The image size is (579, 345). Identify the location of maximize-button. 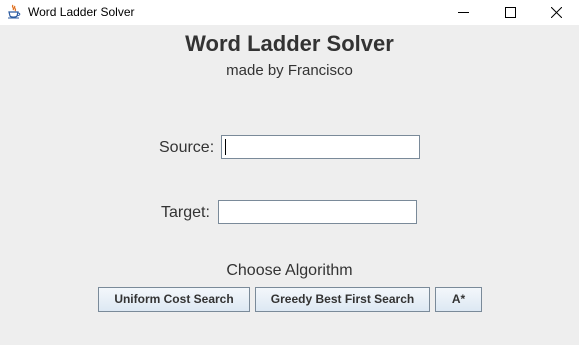
(511, 12).